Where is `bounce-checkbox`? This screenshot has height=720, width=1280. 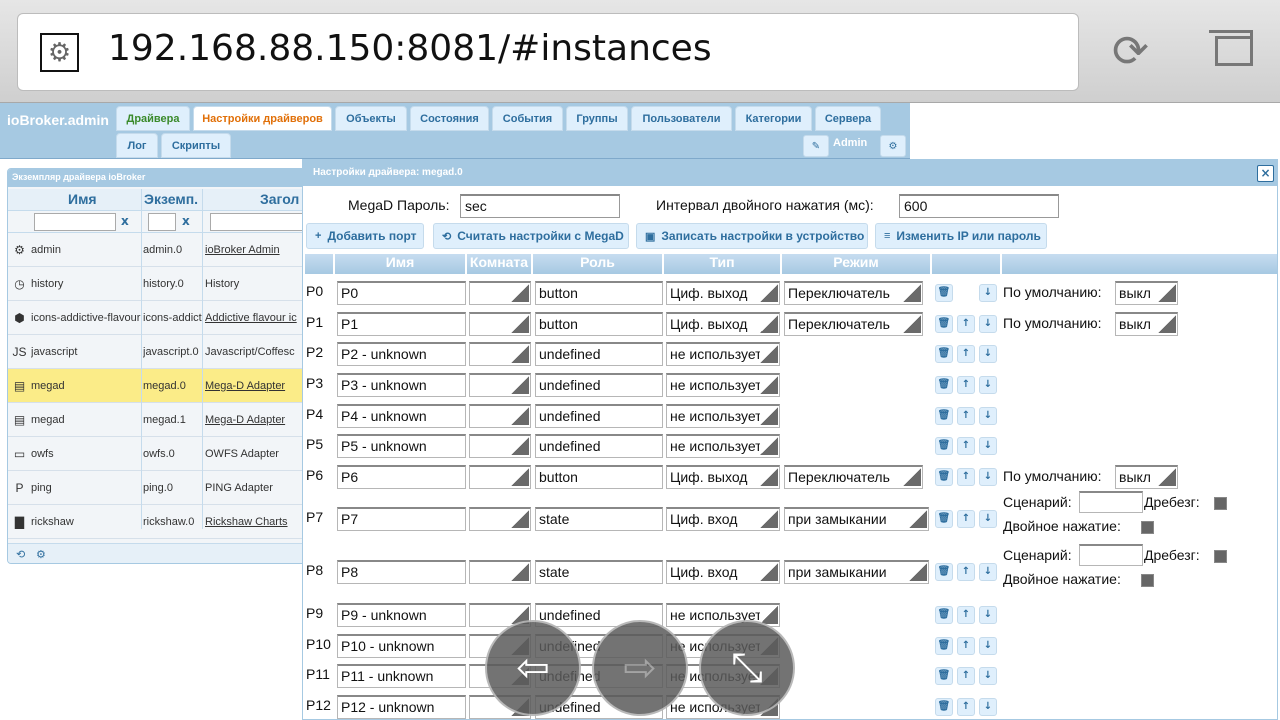 bounce-checkbox is located at coordinates (1220, 556).